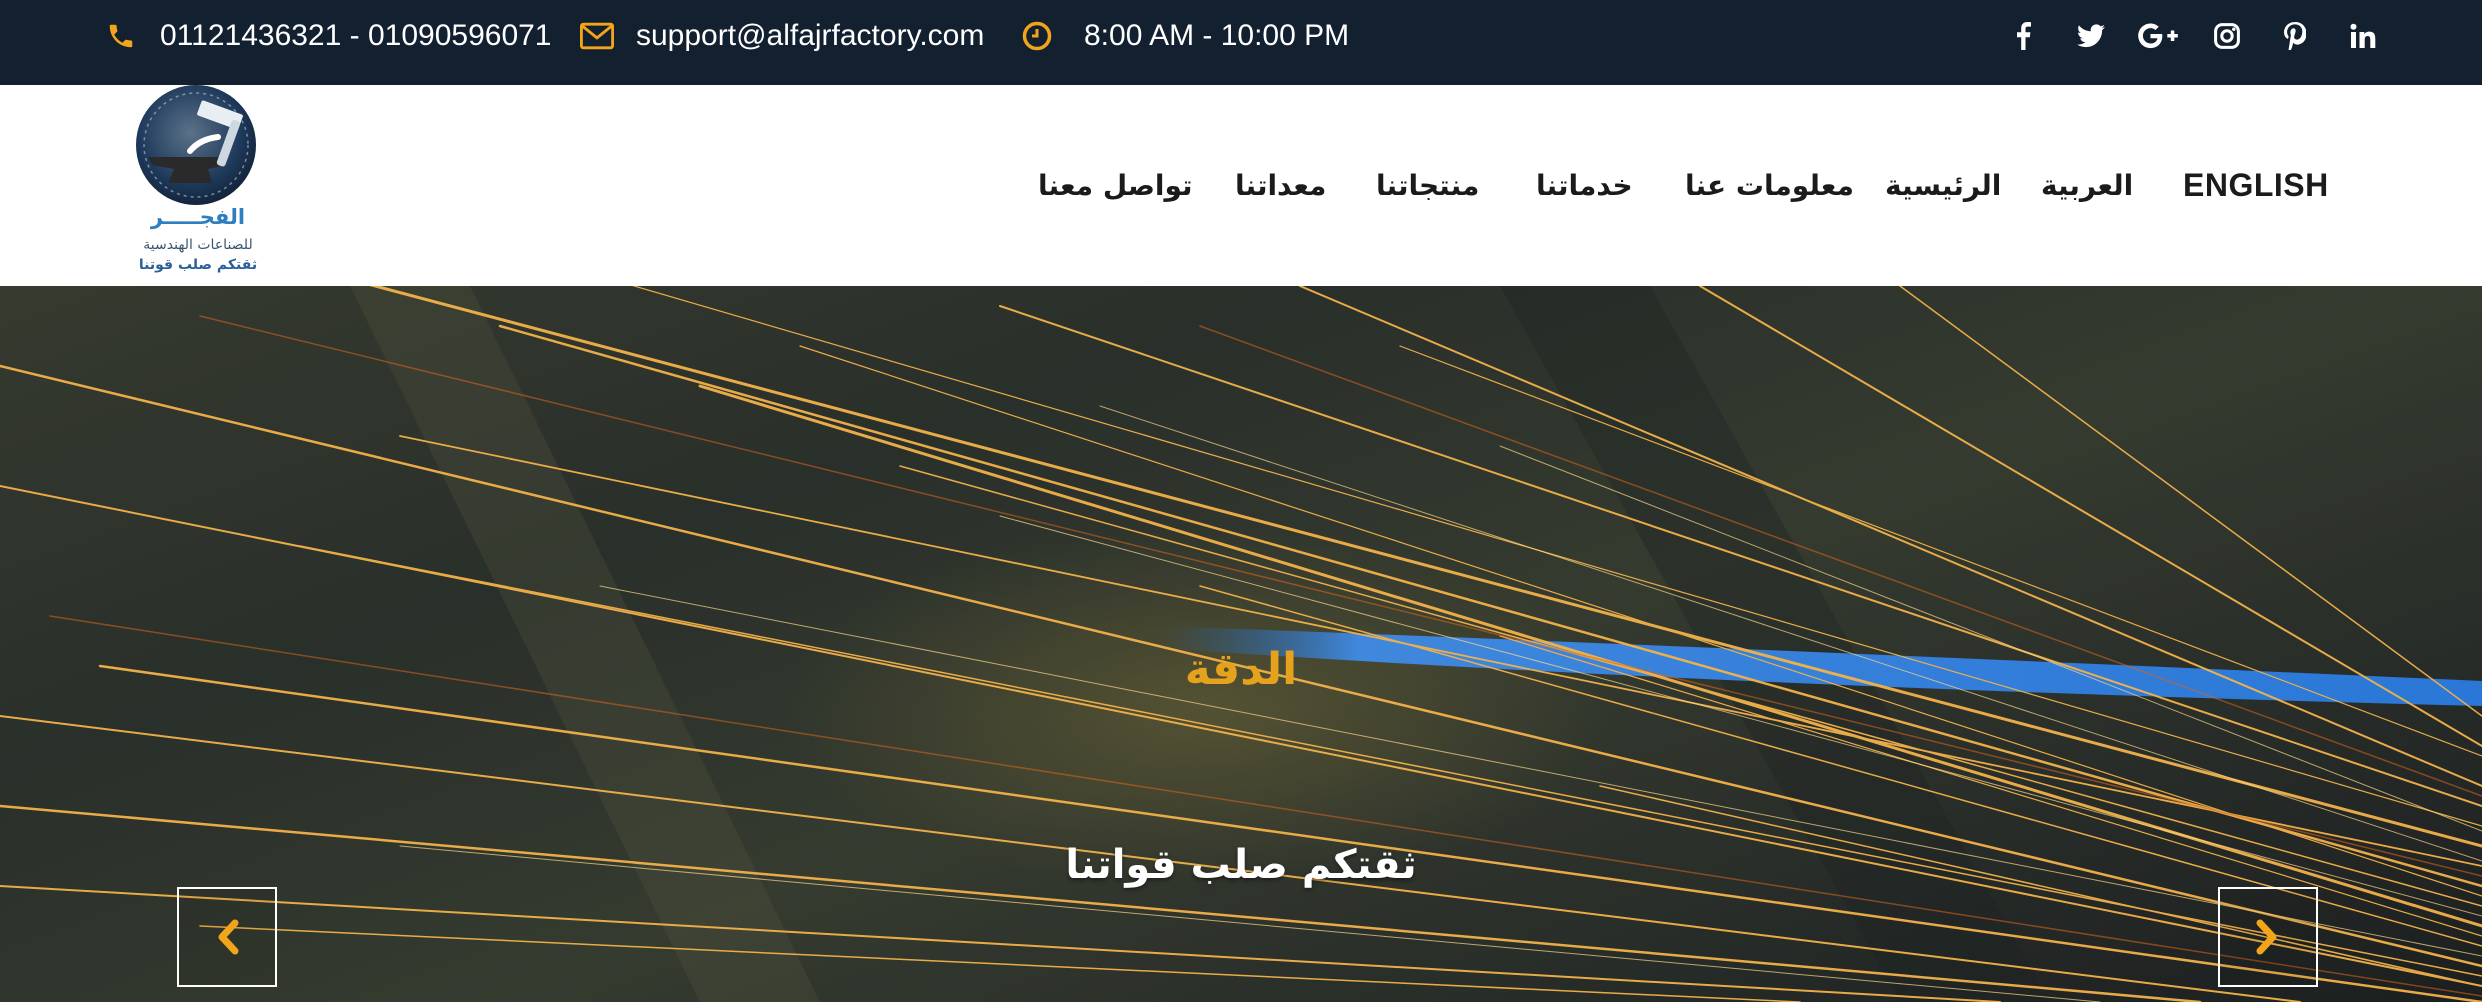 The image size is (2482, 1002). Describe the element at coordinates (198, 245) in the screenshot. I see `logo-subtitle: للصناعات الهندسية` at that location.